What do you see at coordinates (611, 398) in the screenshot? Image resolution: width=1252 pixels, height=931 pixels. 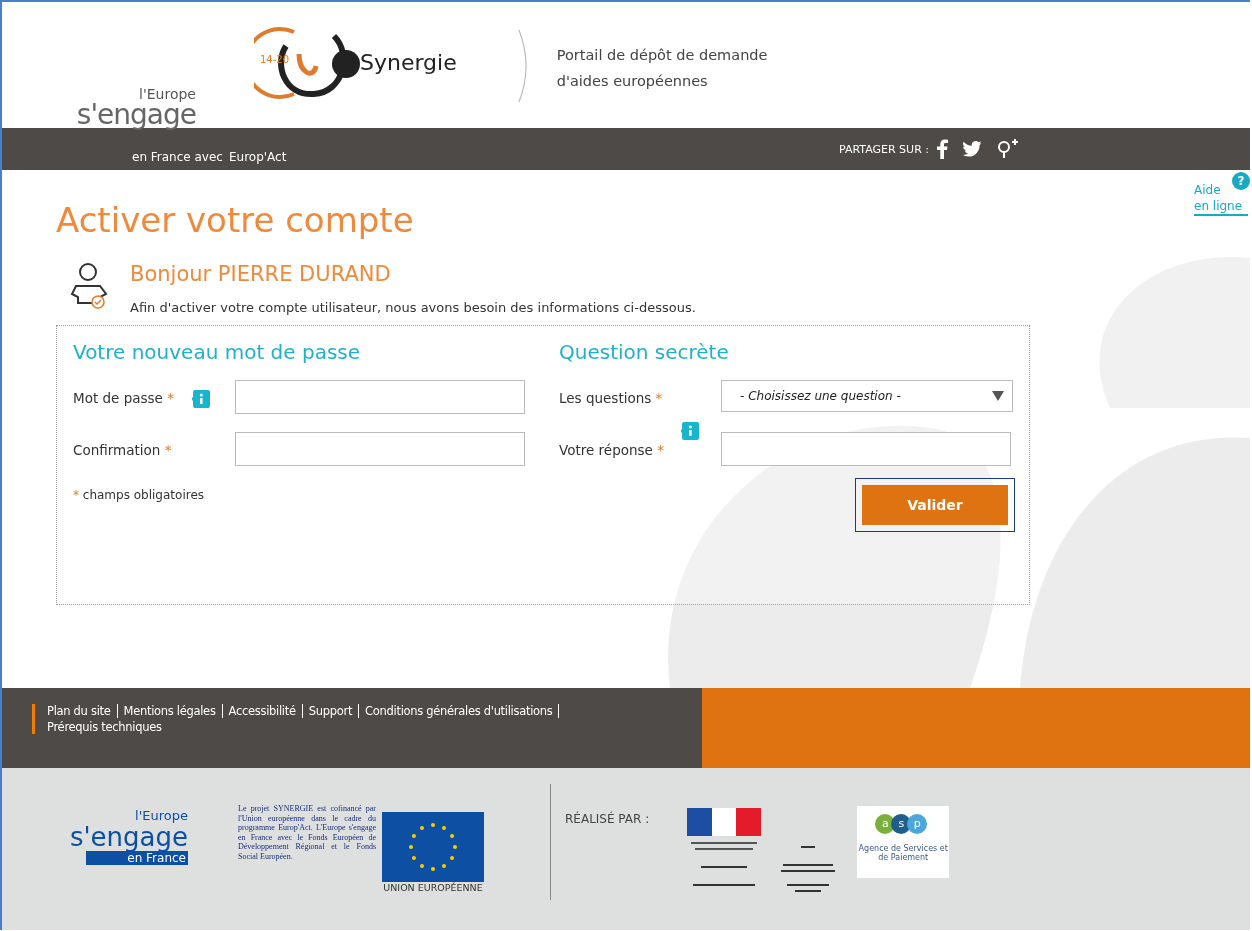 I see `field-label: Les questions *` at bounding box center [611, 398].